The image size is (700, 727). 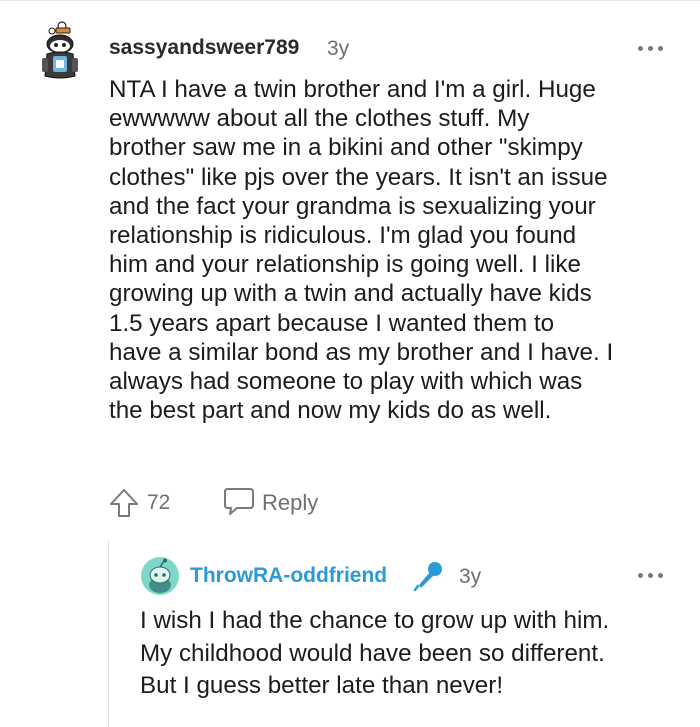 What do you see at coordinates (332, 323) in the screenshot?
I see `comment-line: 1.5 years apart because I wanted them to` at bounding box center [332, 323].